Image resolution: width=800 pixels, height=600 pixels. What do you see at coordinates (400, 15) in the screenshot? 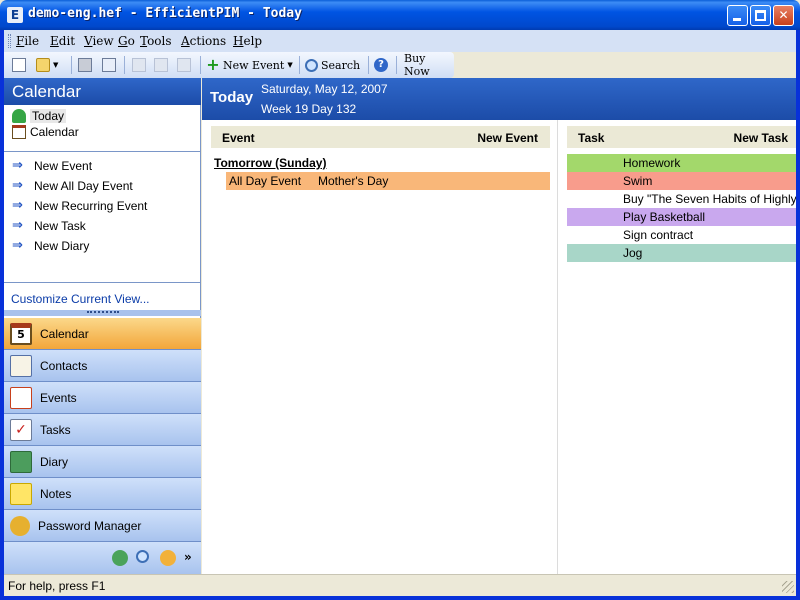
I see `title-bar: E demo-eng.hef - EfficientPIM - Today ✕` at bounding box center [400, 15].